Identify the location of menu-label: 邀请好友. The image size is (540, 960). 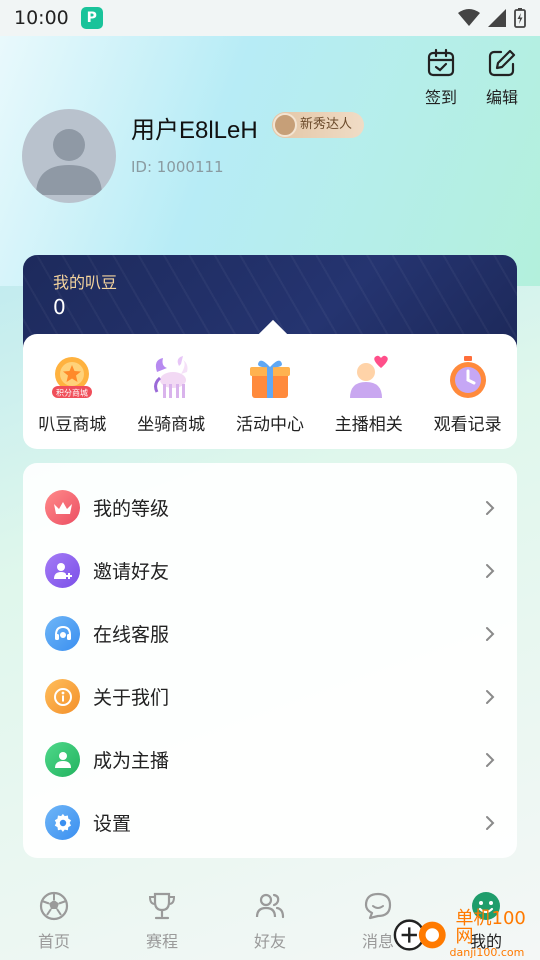
(131, 572).